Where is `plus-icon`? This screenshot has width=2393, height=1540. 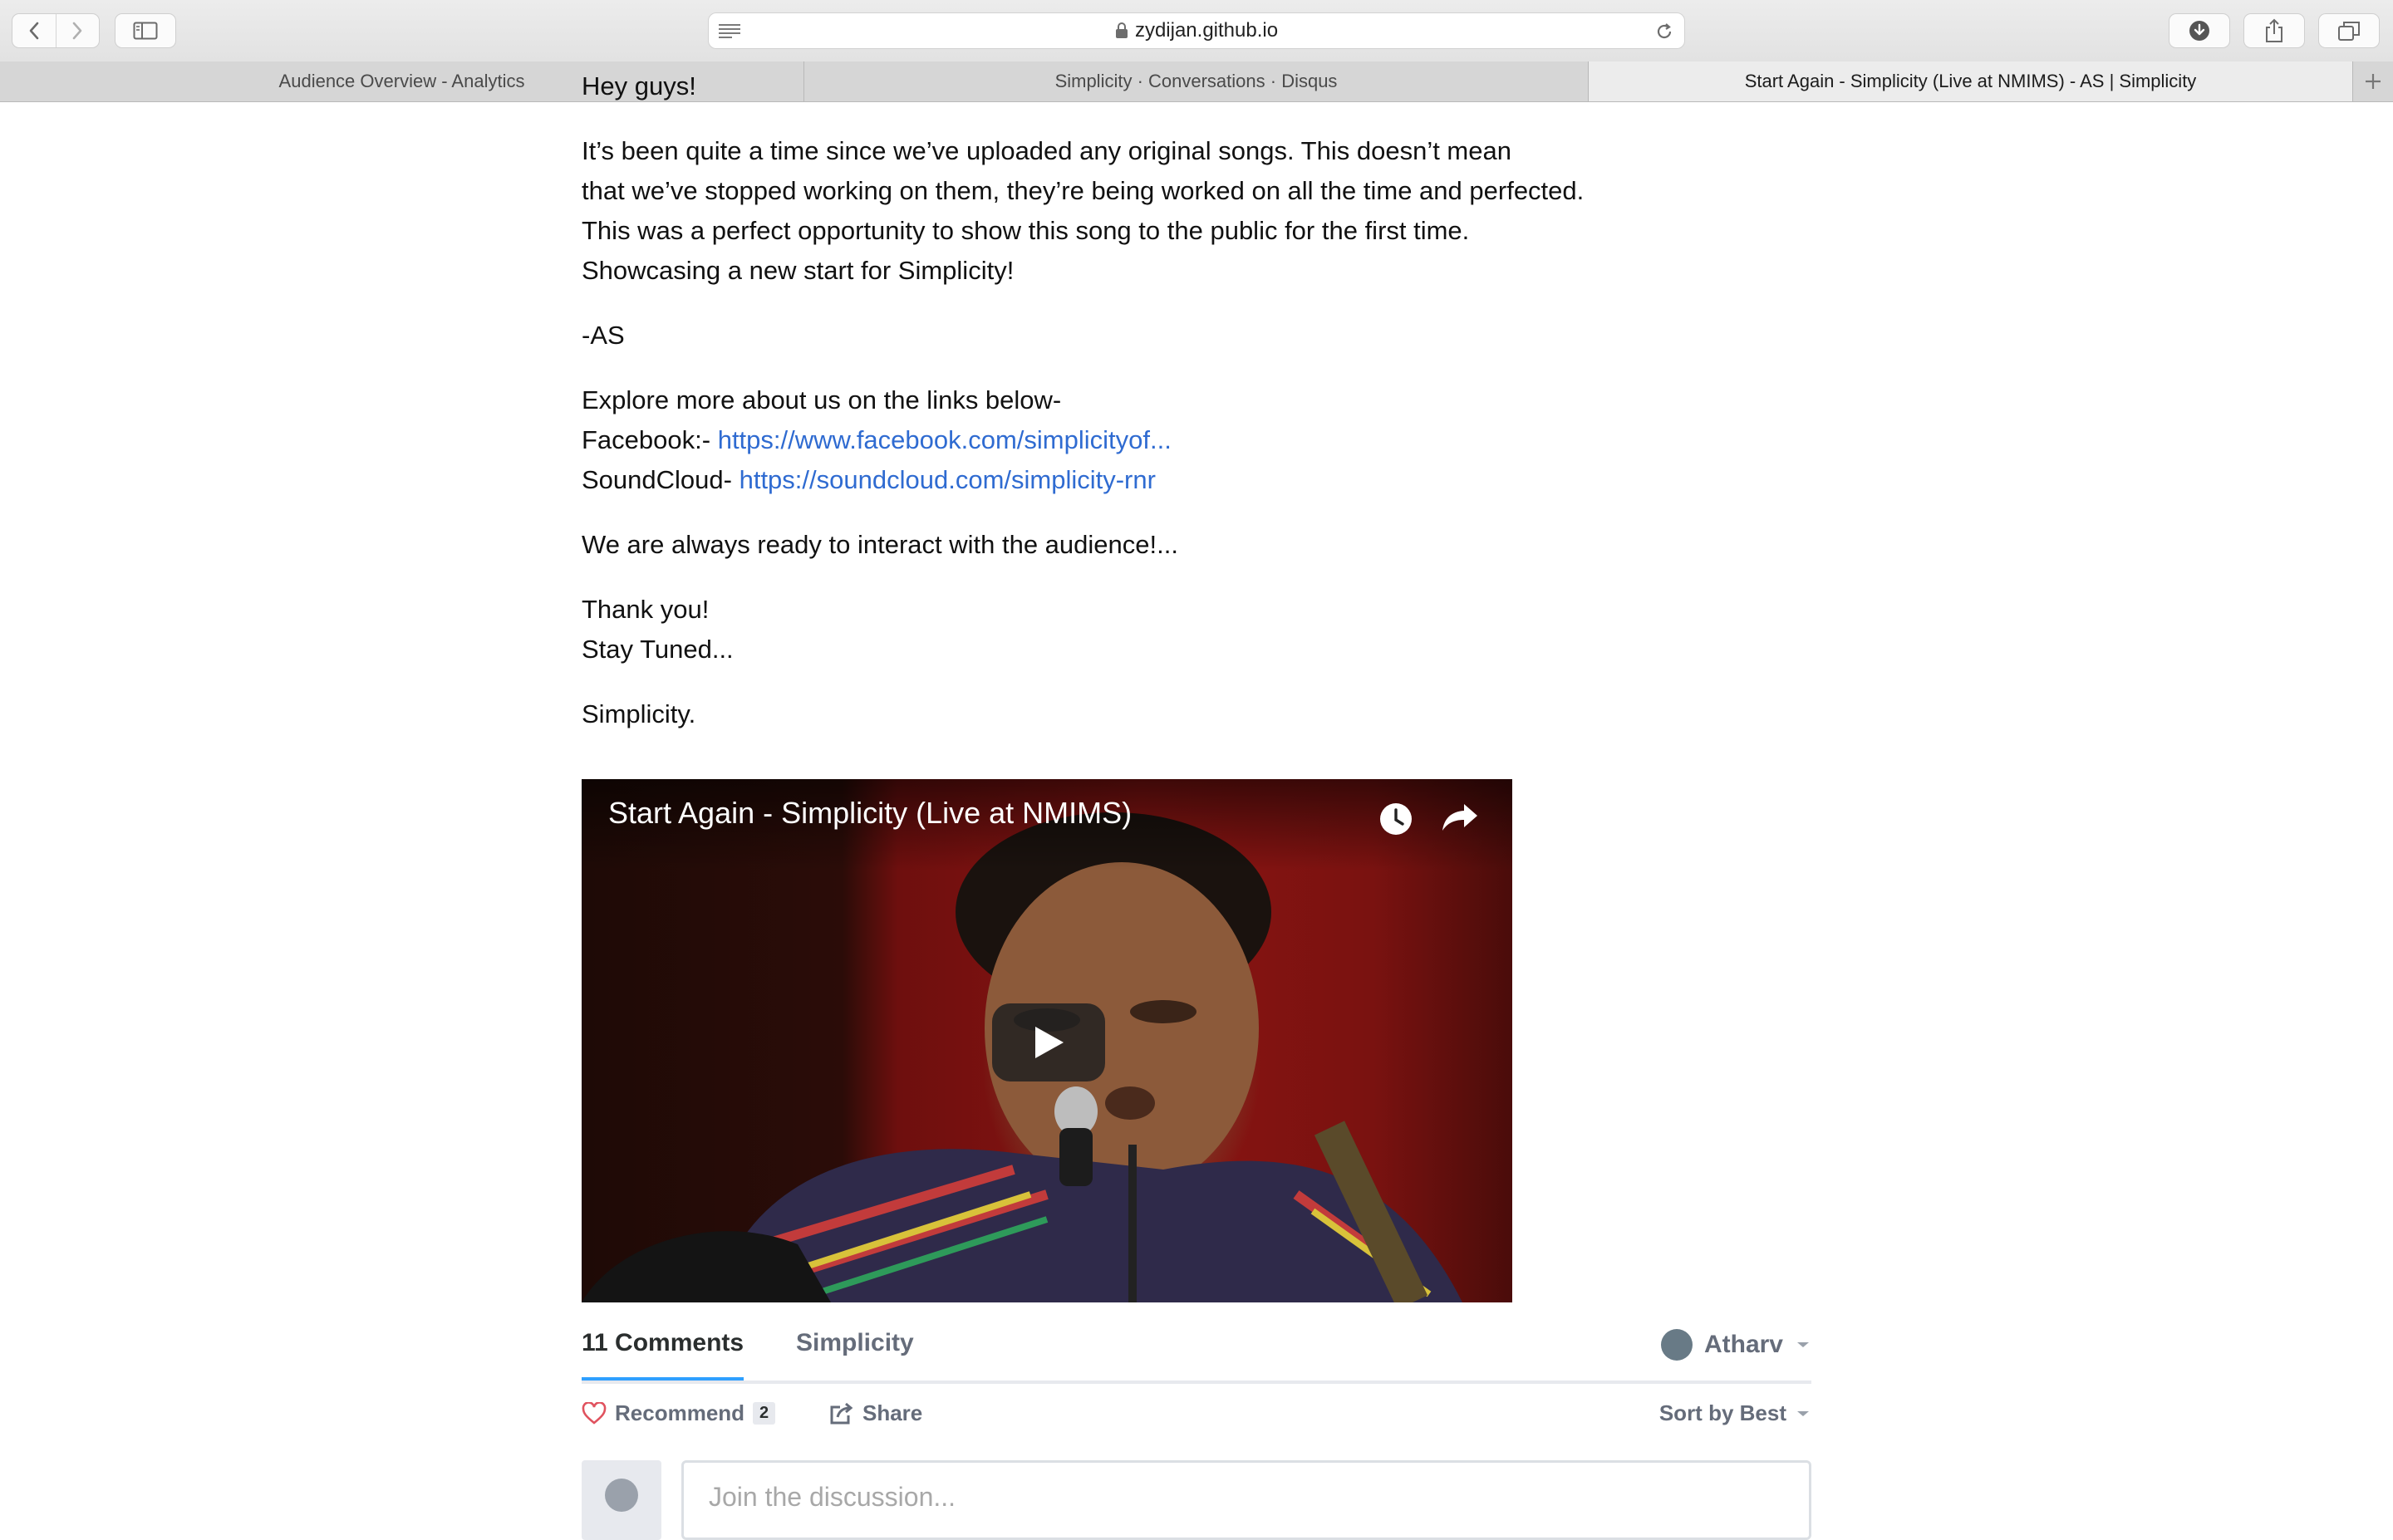 plus-icon is located at coordinates (2373, 81).